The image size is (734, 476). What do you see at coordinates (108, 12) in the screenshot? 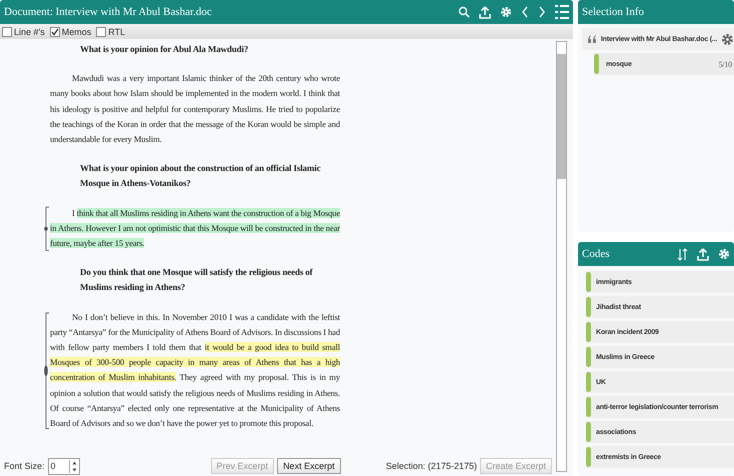
I see `window-title: Document: Interview with Mr Abul Bashar.doc` at bounding box center [108, 12].